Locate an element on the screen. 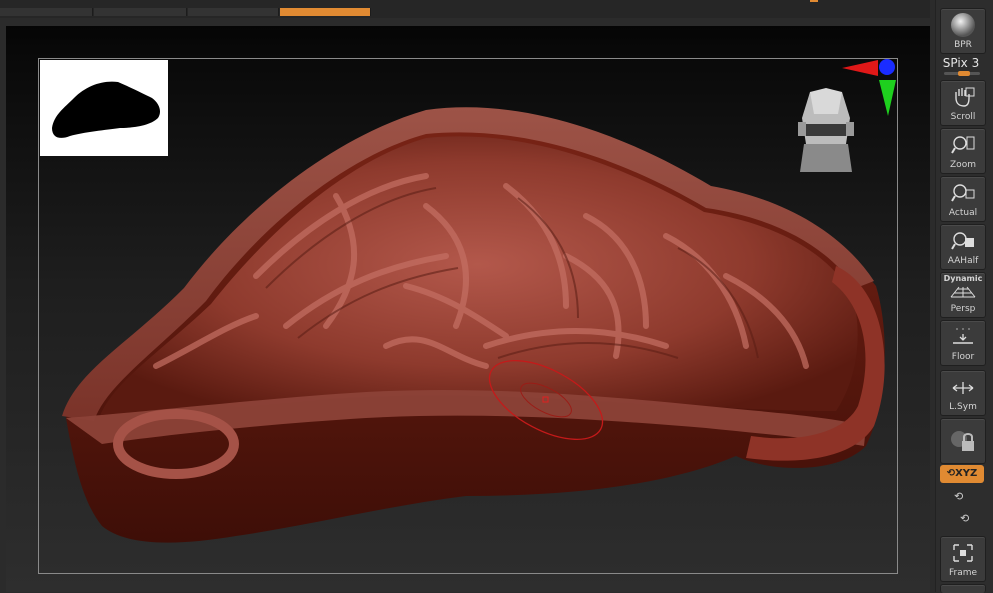  floor-grid-icon is located at coordinates (963, 336).